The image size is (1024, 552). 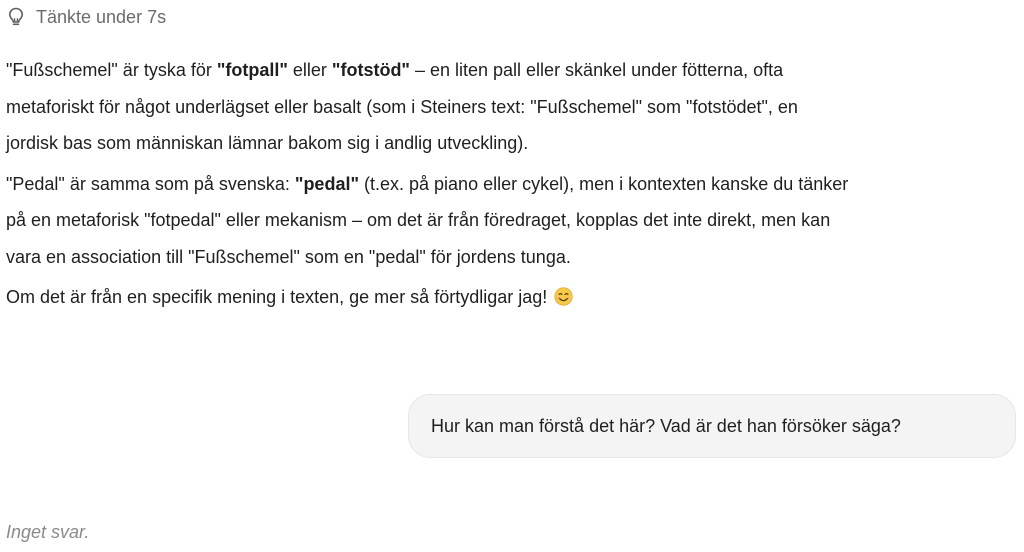 I want to click on thinking-duration-label: Tänkte under 7s, so click(x=101, y=16).